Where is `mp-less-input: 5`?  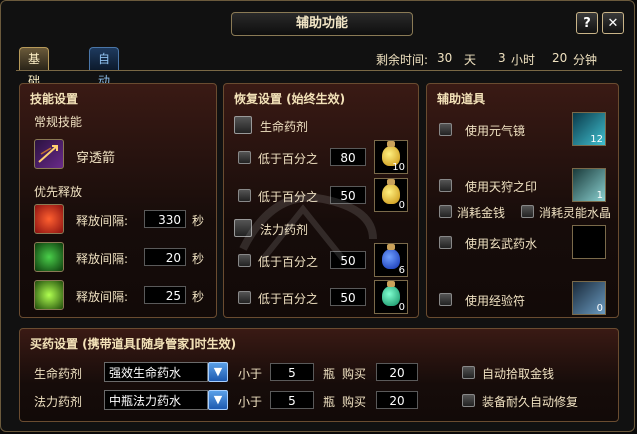 mp-less-input: 5 is located at coordinates (292, 400).